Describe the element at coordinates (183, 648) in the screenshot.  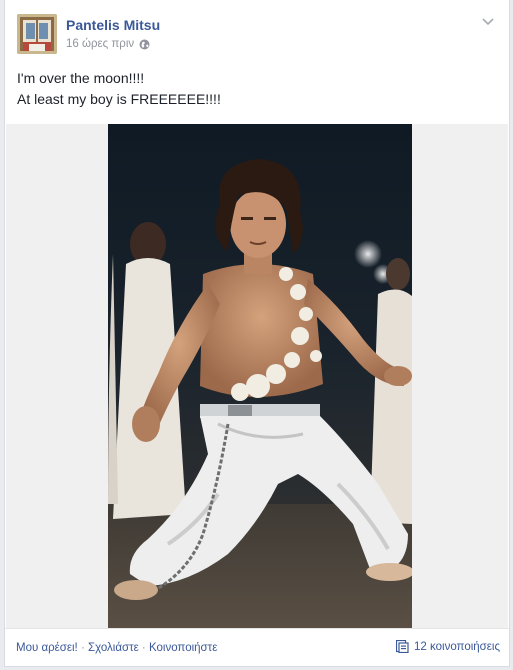
I see `share-link: Κοινοποιήστε` at that location.